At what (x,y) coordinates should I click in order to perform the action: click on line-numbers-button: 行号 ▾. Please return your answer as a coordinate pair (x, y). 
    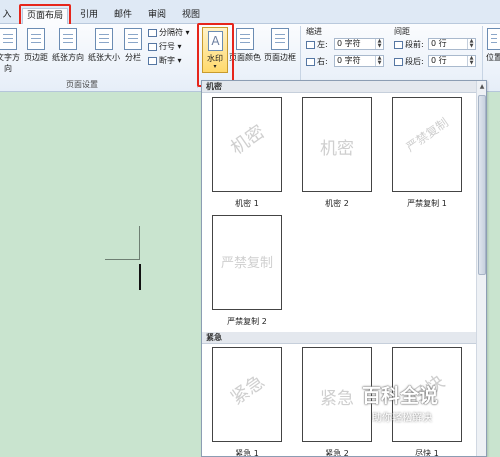
    Looking at the image, I should click on (165, 46).